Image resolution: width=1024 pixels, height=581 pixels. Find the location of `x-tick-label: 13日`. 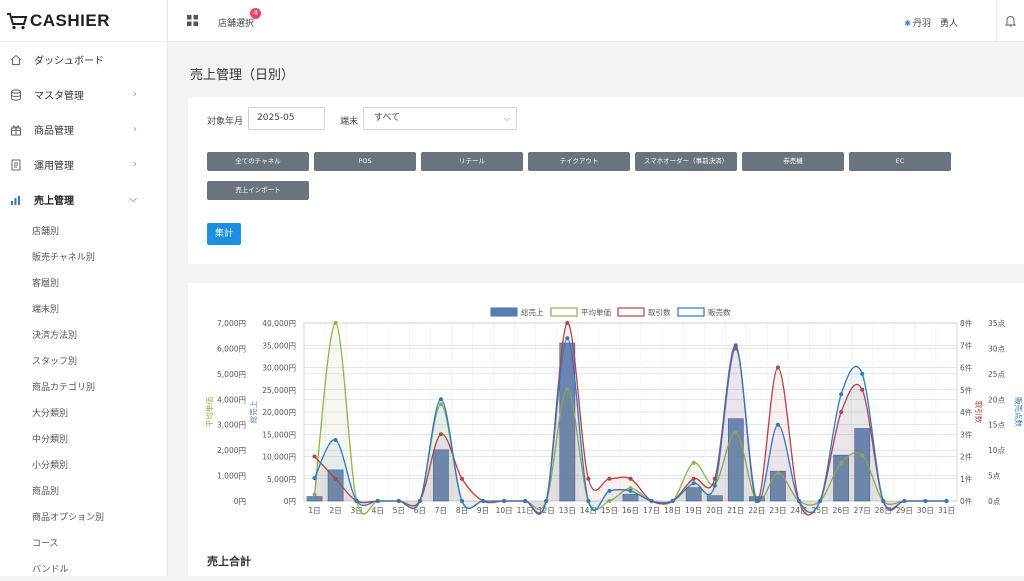

x-tick-label: 13日 is located at coordinates (567, 510).